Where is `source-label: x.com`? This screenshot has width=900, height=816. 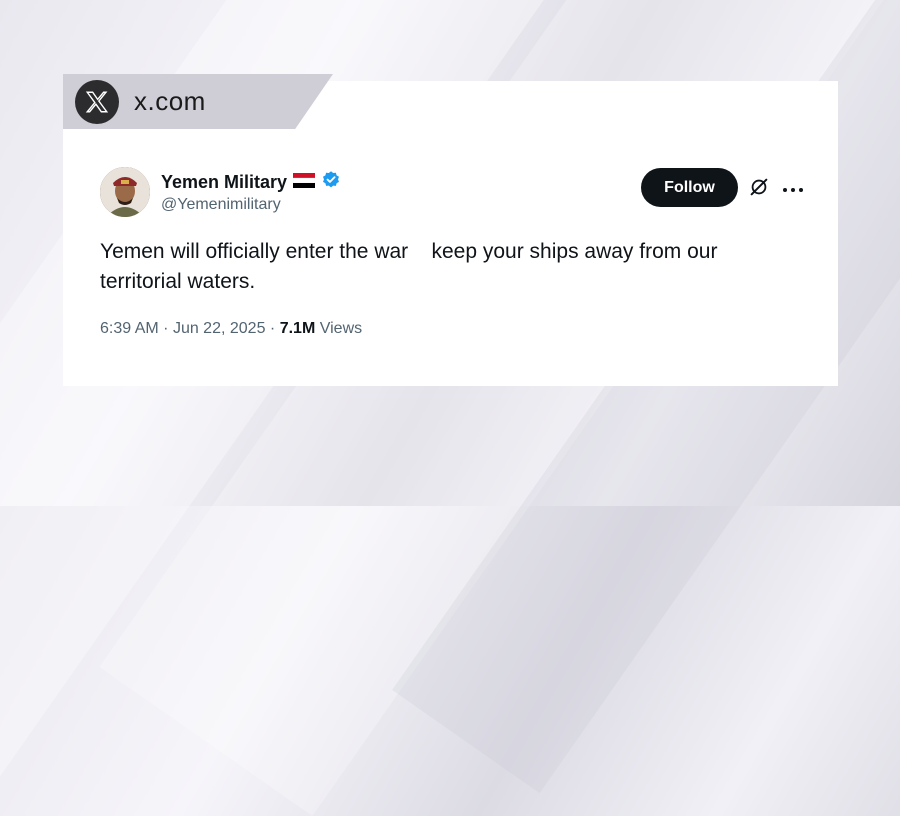 source-label: x.com is located at coordinates (170, 101).